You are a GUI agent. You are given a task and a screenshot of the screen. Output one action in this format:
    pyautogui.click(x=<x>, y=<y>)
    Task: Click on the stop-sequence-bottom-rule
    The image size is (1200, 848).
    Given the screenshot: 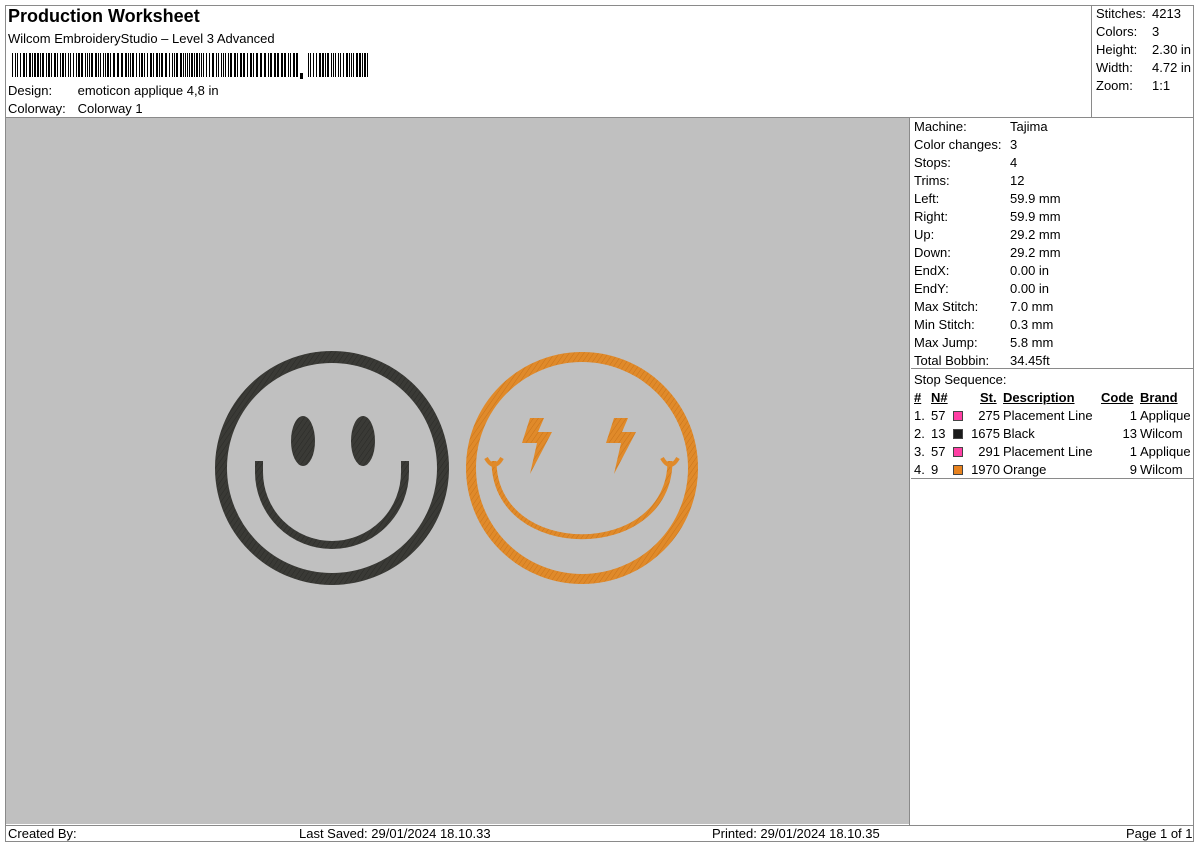 What is the action you would take?
    pyautogui.click(x=1052, y=478)
    